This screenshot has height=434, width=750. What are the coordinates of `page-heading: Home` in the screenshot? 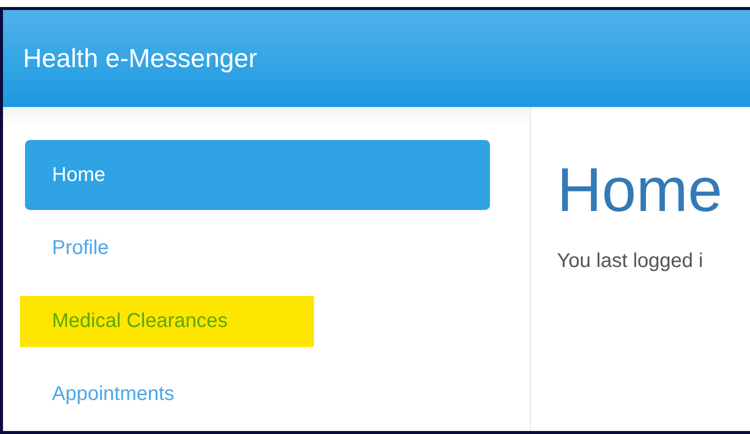 It's located at (640, 190).